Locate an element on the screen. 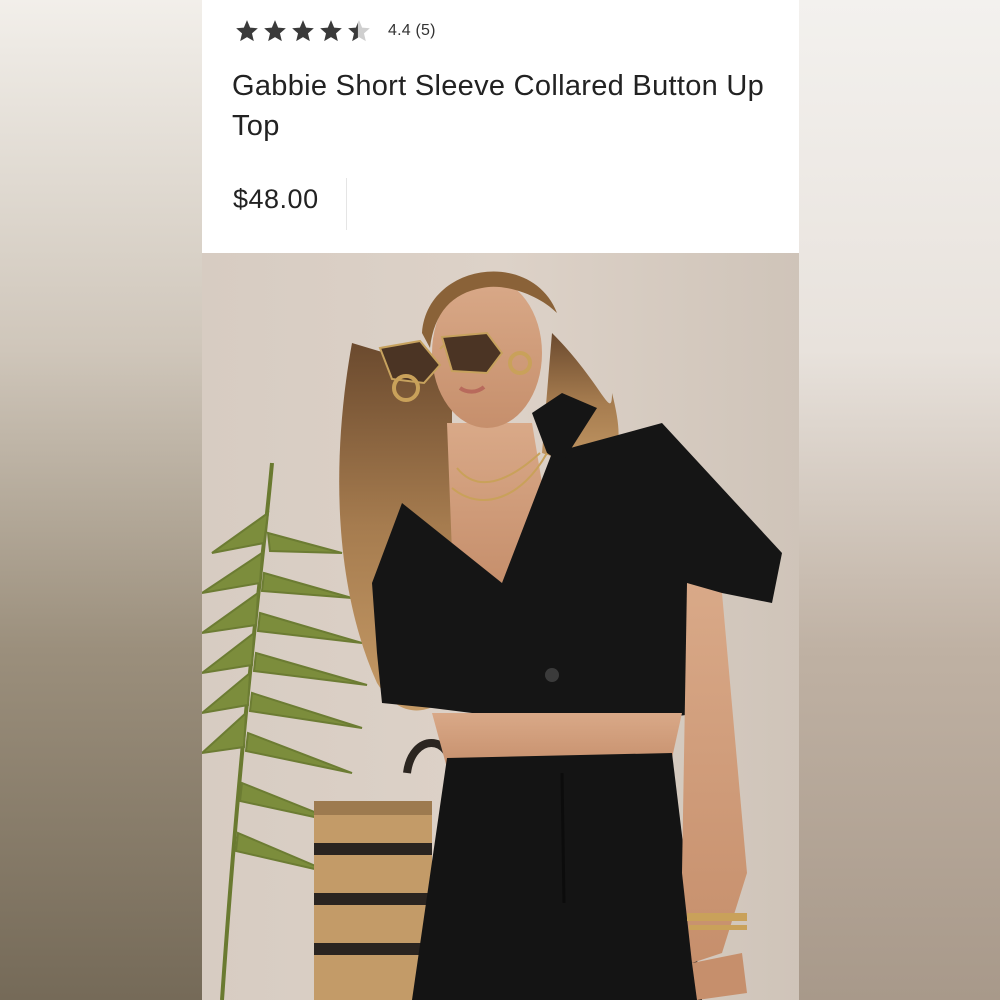 The height and width of the screenshot is (1000, 1000). rating-row: 4.4 (5) is located at coordinates (335, 31).